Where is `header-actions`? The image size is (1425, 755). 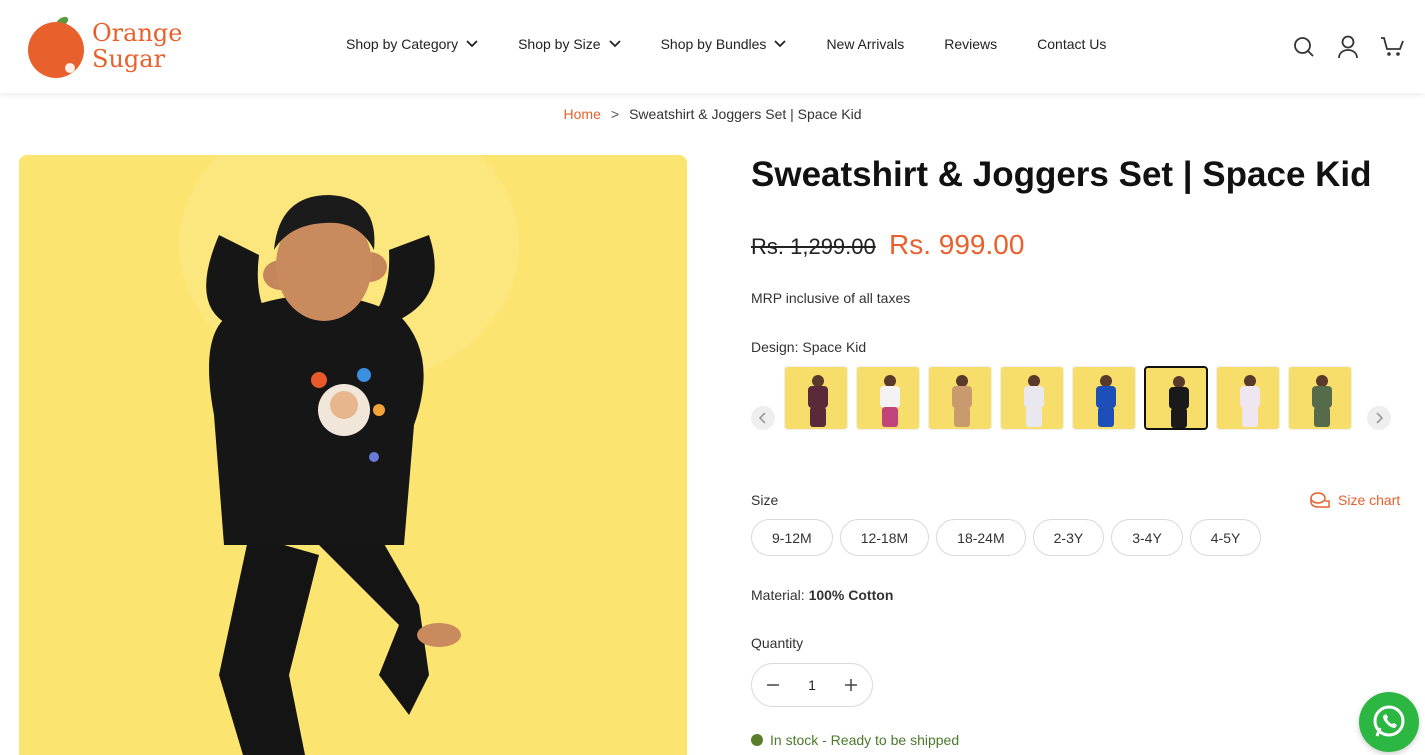 header-actions is located at coordinates (1339, 47).